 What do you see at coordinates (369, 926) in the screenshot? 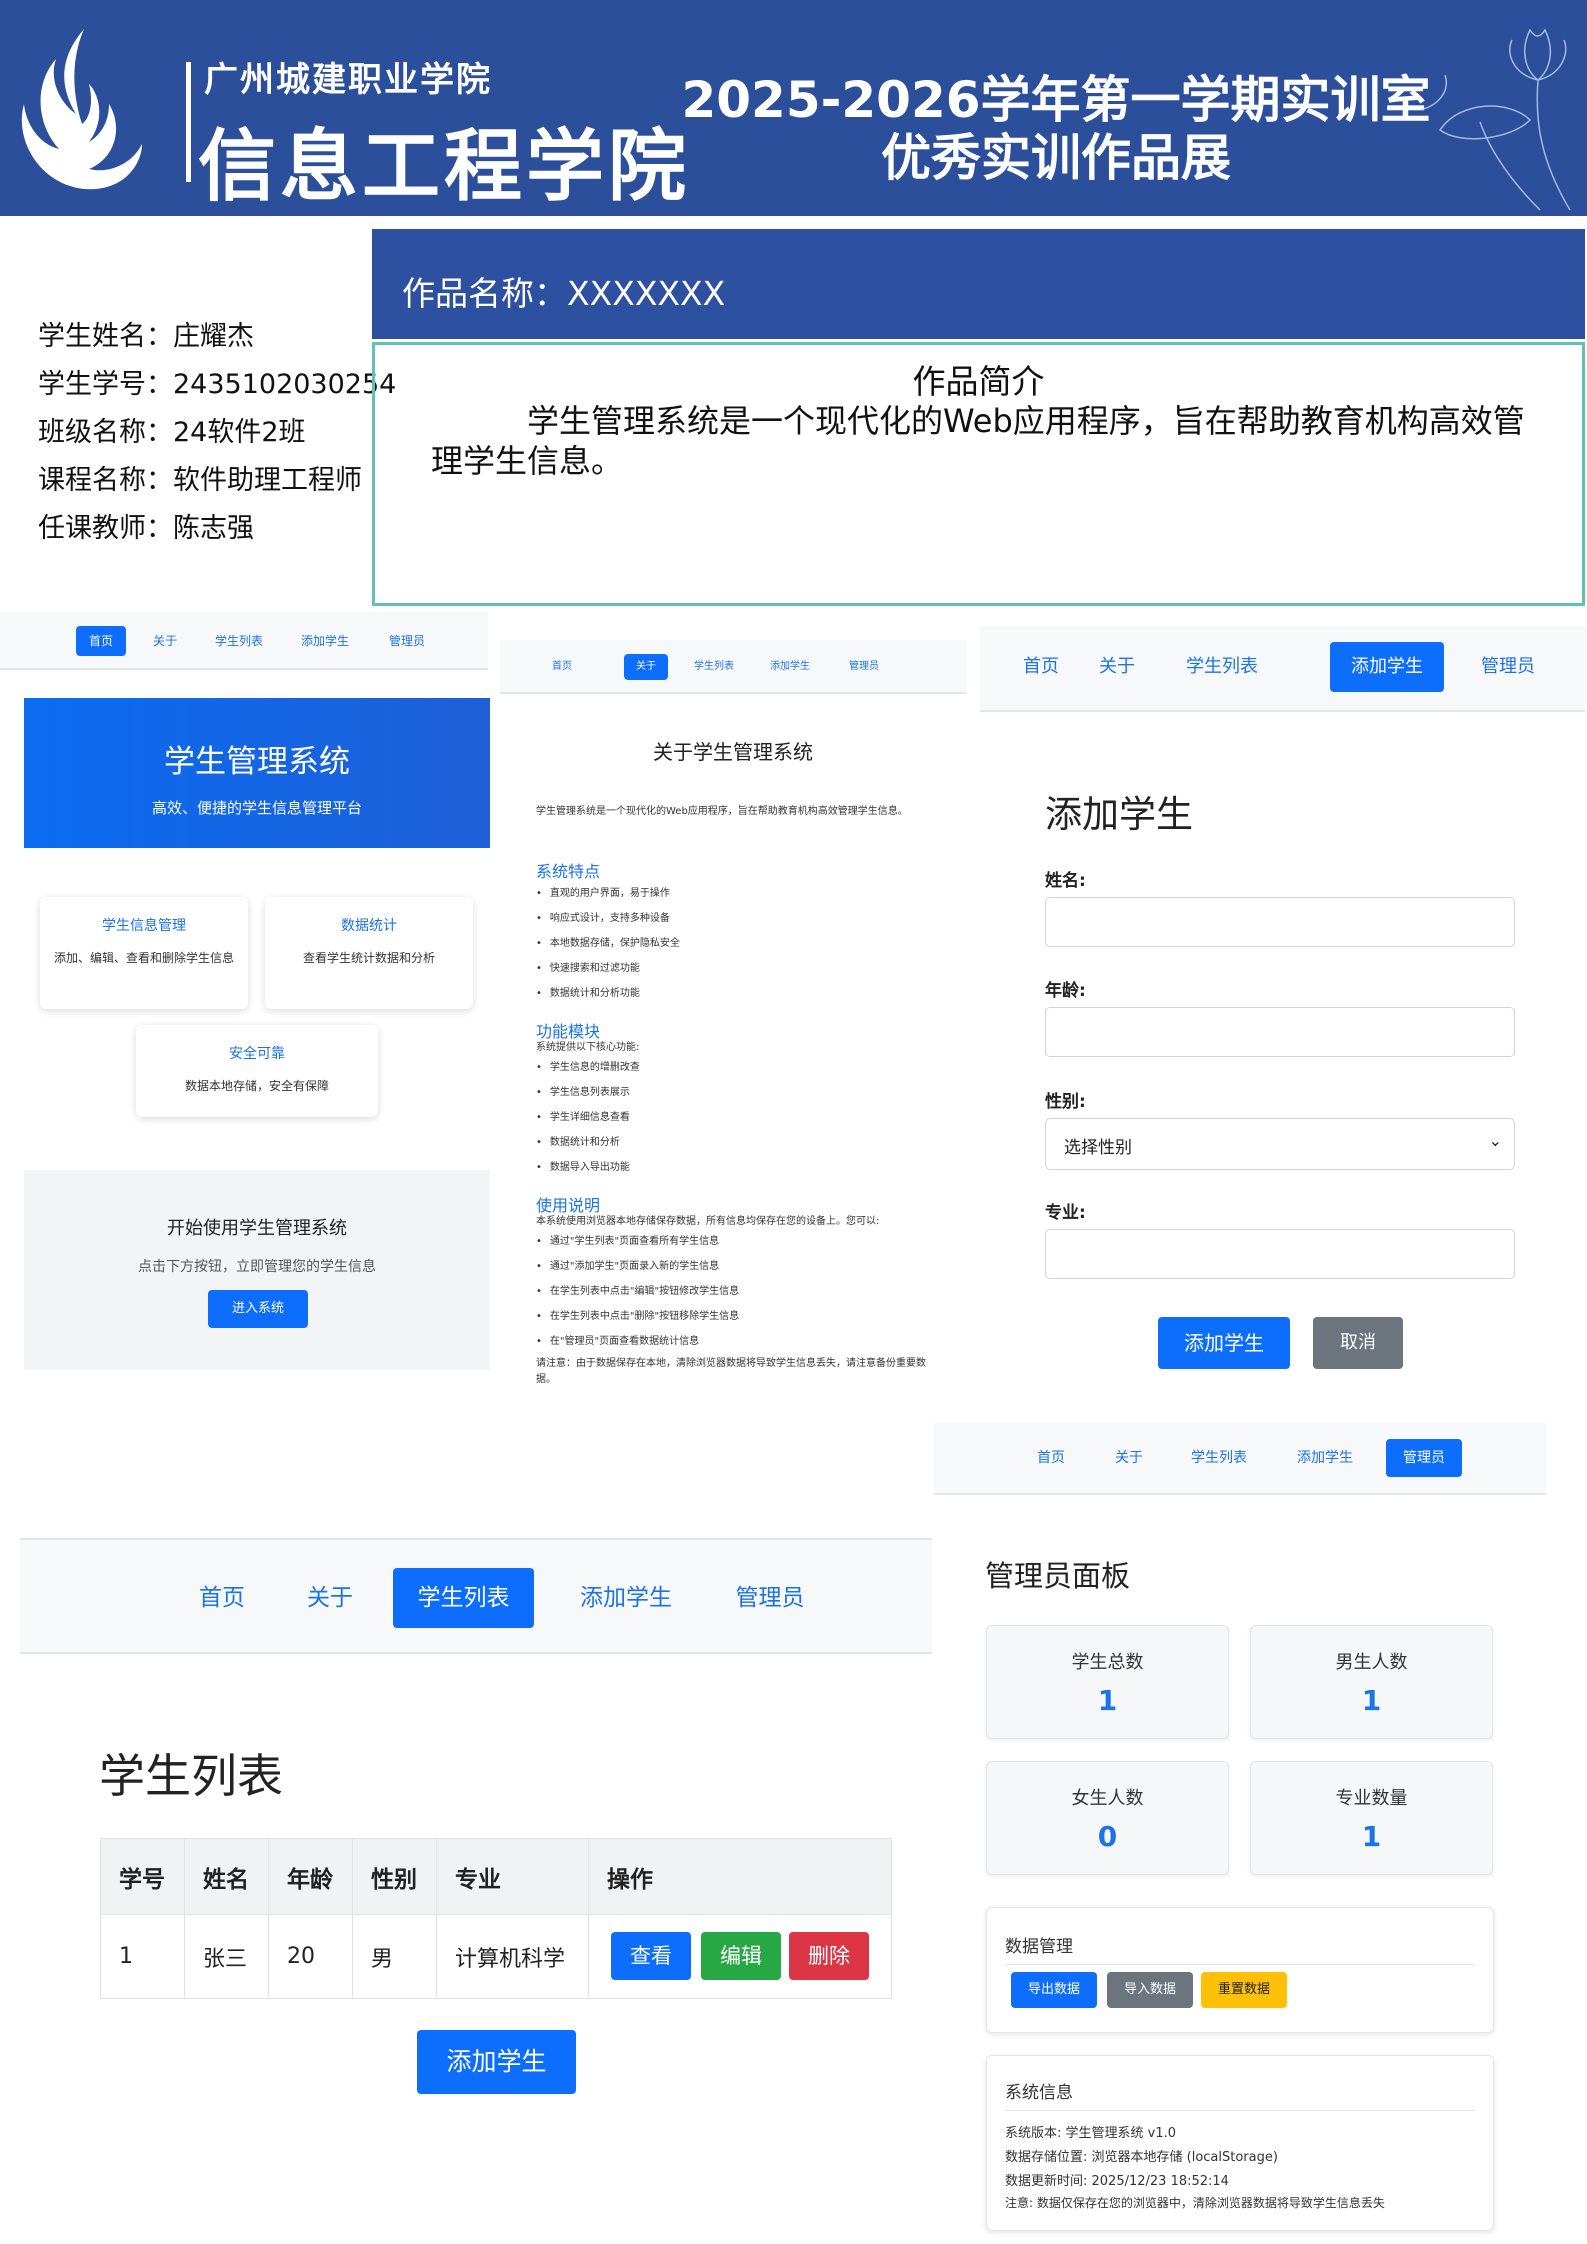
I see `card-title: 数据统计` at bounding box center [369, 926].